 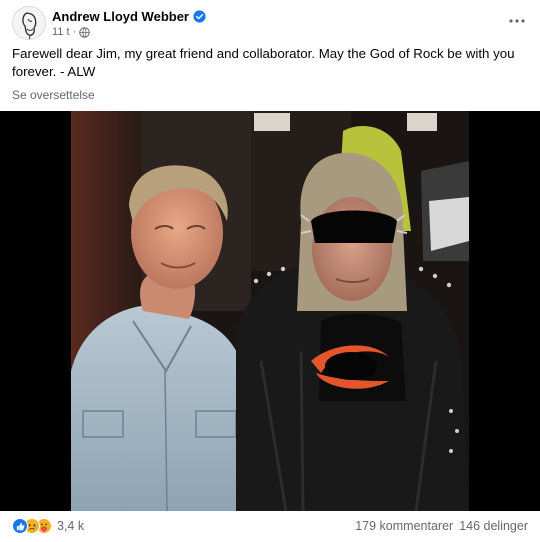 I want to click on post-header: Andrew Lloyd Webber 11 t ·, so click(x=270, y=24).